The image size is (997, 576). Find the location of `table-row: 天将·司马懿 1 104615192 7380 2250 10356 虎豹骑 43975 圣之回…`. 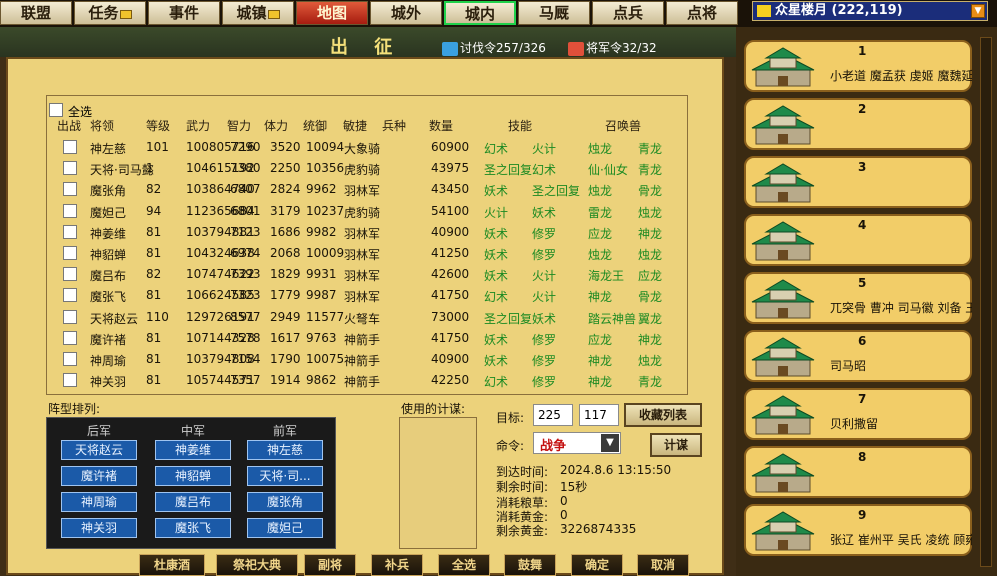

table-row: 天将·司马懿 1 104615192 7380 2250 10356 虎豹骑 43975 圣之回… is located at coordinates (371, 168).